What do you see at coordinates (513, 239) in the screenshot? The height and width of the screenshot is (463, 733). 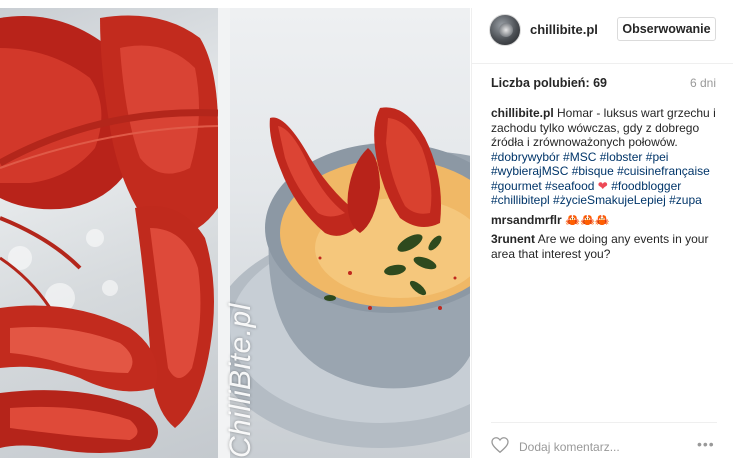 I see `comment-author: 3runent` at bounding box center [513, 239].